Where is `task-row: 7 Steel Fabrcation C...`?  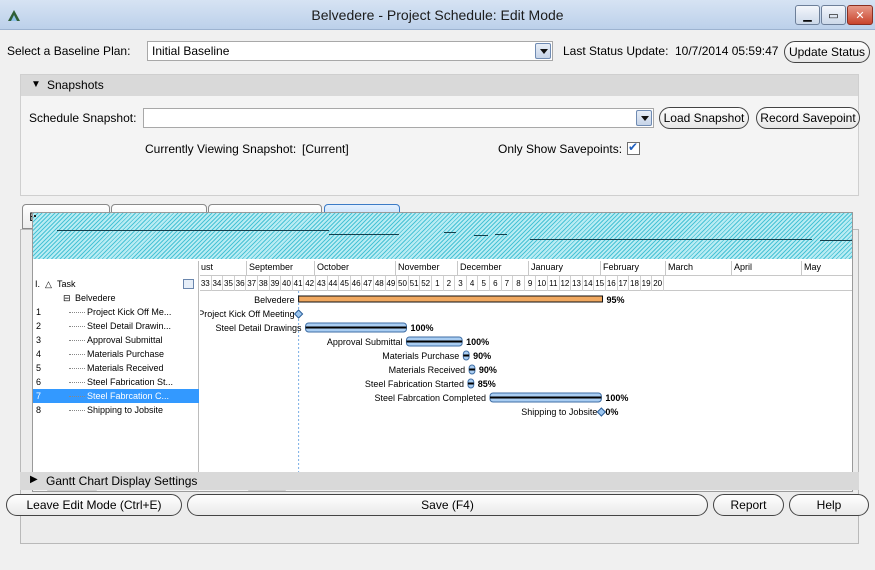
task-row: 7 Steel Fabrcation C... is located at coordinates (116, 396).